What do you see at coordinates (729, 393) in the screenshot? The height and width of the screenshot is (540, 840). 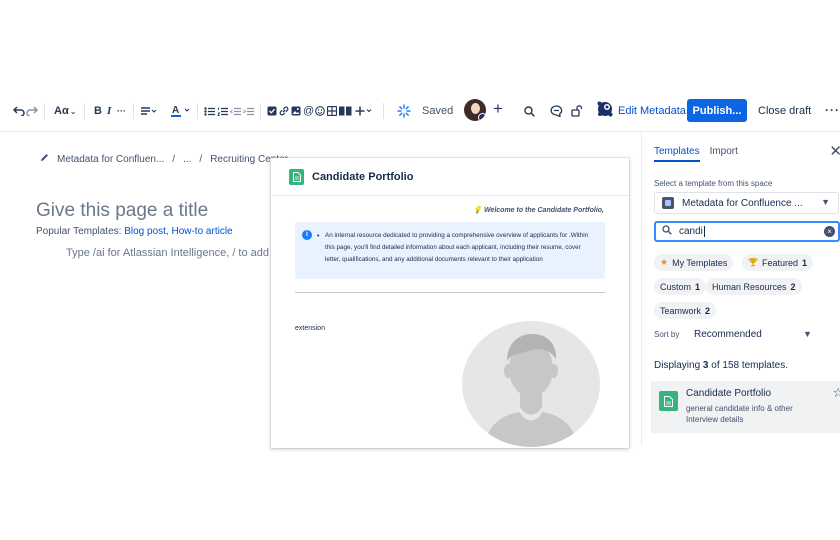 I see `template-result-title: Candidate Portfolio` at bounding box center [729, 393].